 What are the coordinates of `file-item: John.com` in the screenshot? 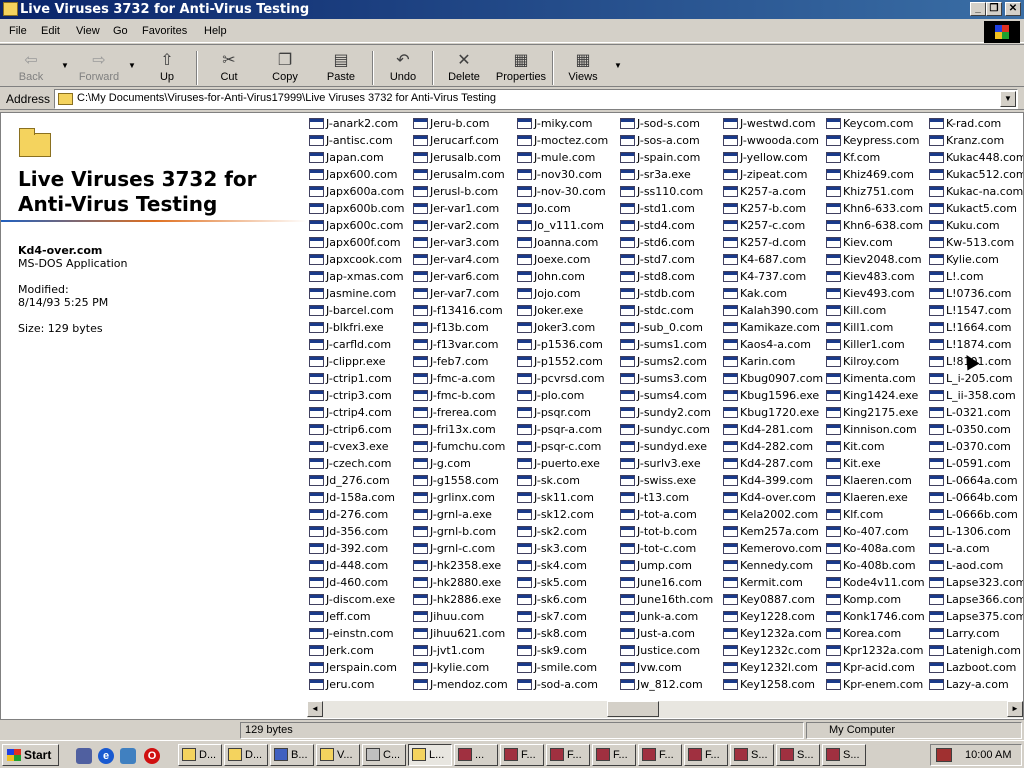 It's located at (561, 276).